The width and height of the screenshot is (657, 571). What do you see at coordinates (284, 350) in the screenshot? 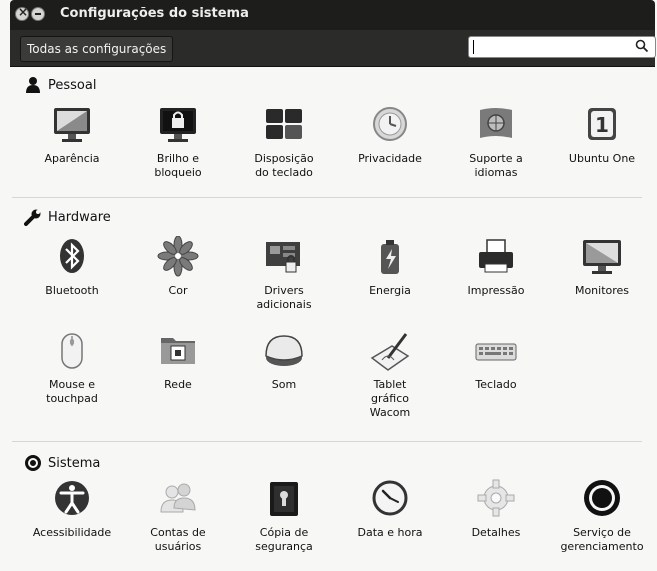
I see `sound-icon` at bounding box center [284, 350].